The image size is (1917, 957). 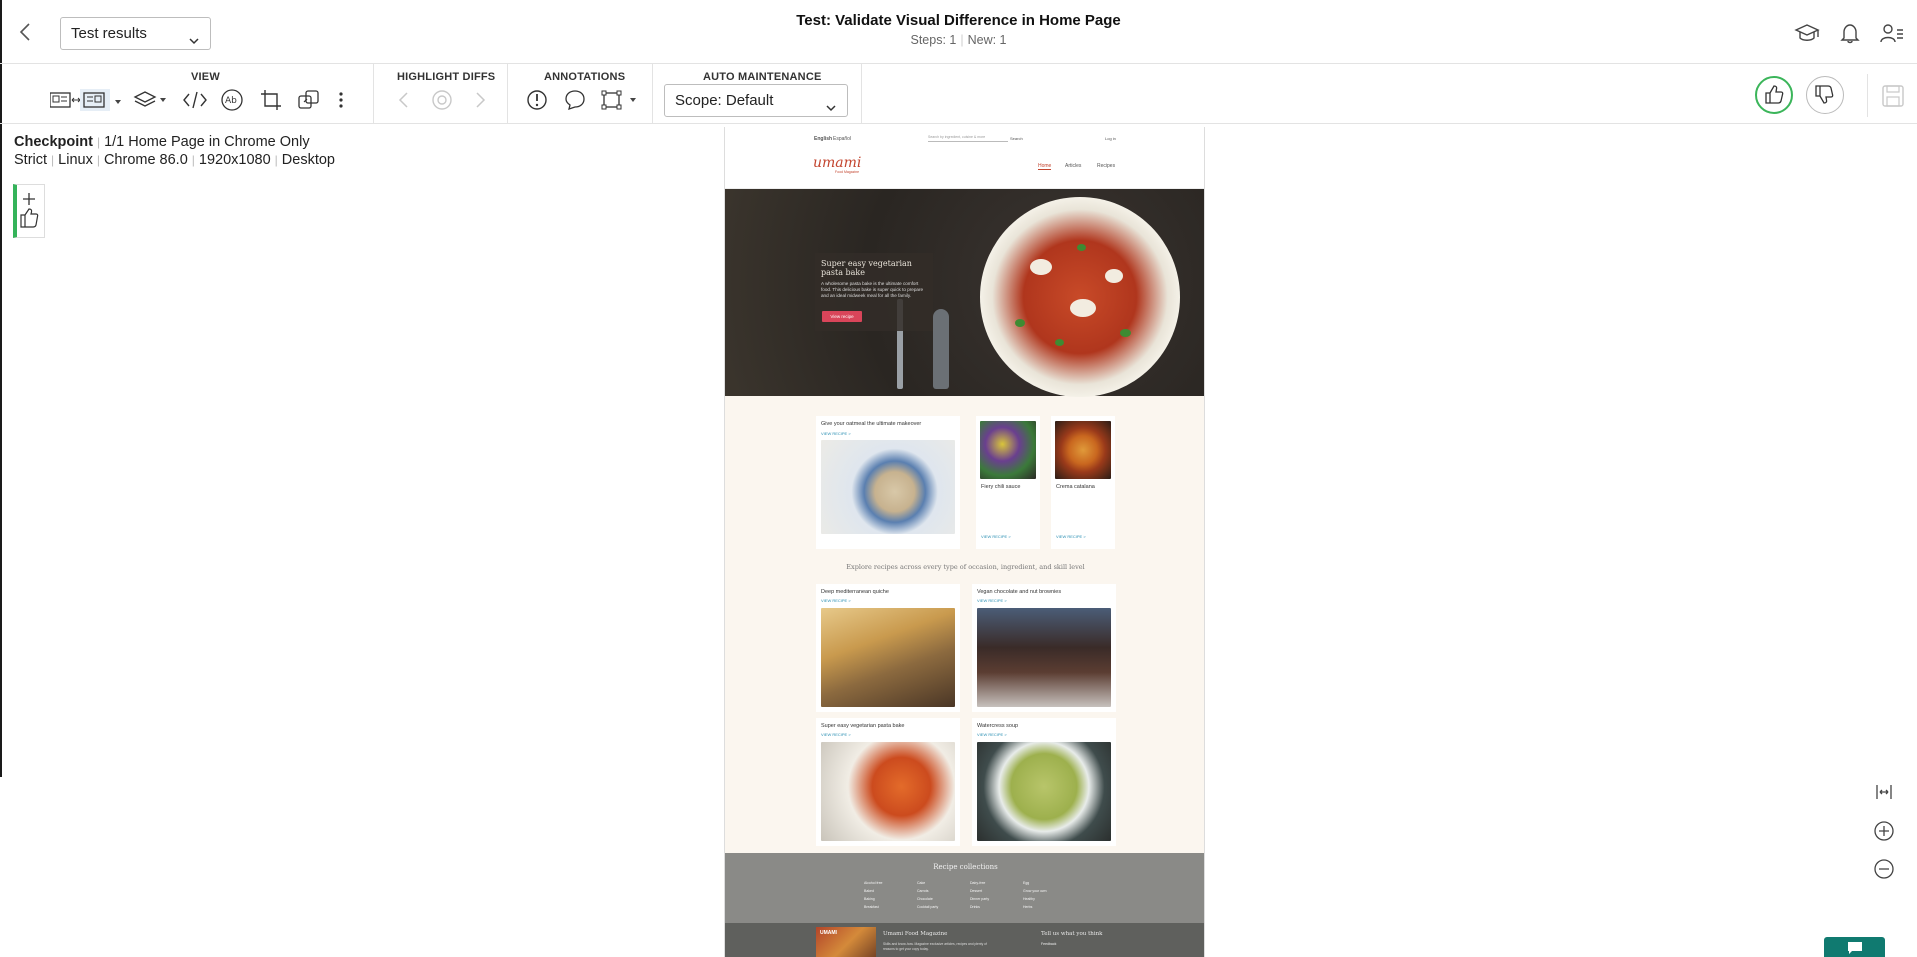 What do you see at coordinates (871, 424) in the screenshot?
I see `card-title: Give your oatmeal the ultimate makeover` at bounding box center [871, 424].